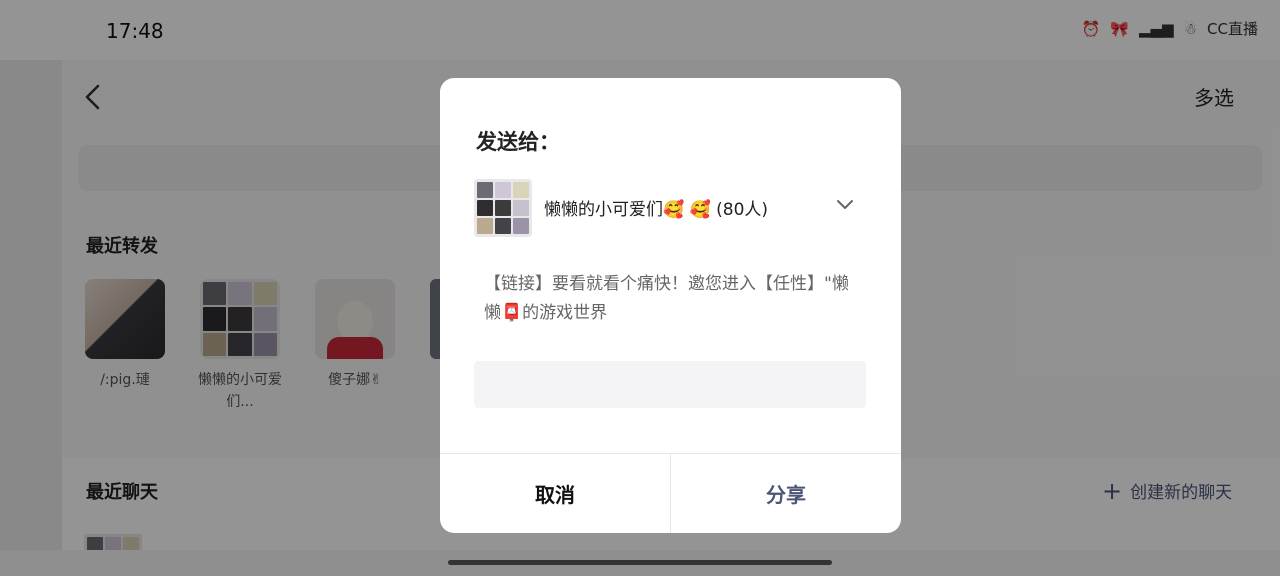 The image size is (1280, 576). What do you see at coordinates (656, 210) in the screenshot?
I see `recipient-group-name: 懒懒的小可爱们🥰 🥰 (80人)` at bounding box center [656, 210].